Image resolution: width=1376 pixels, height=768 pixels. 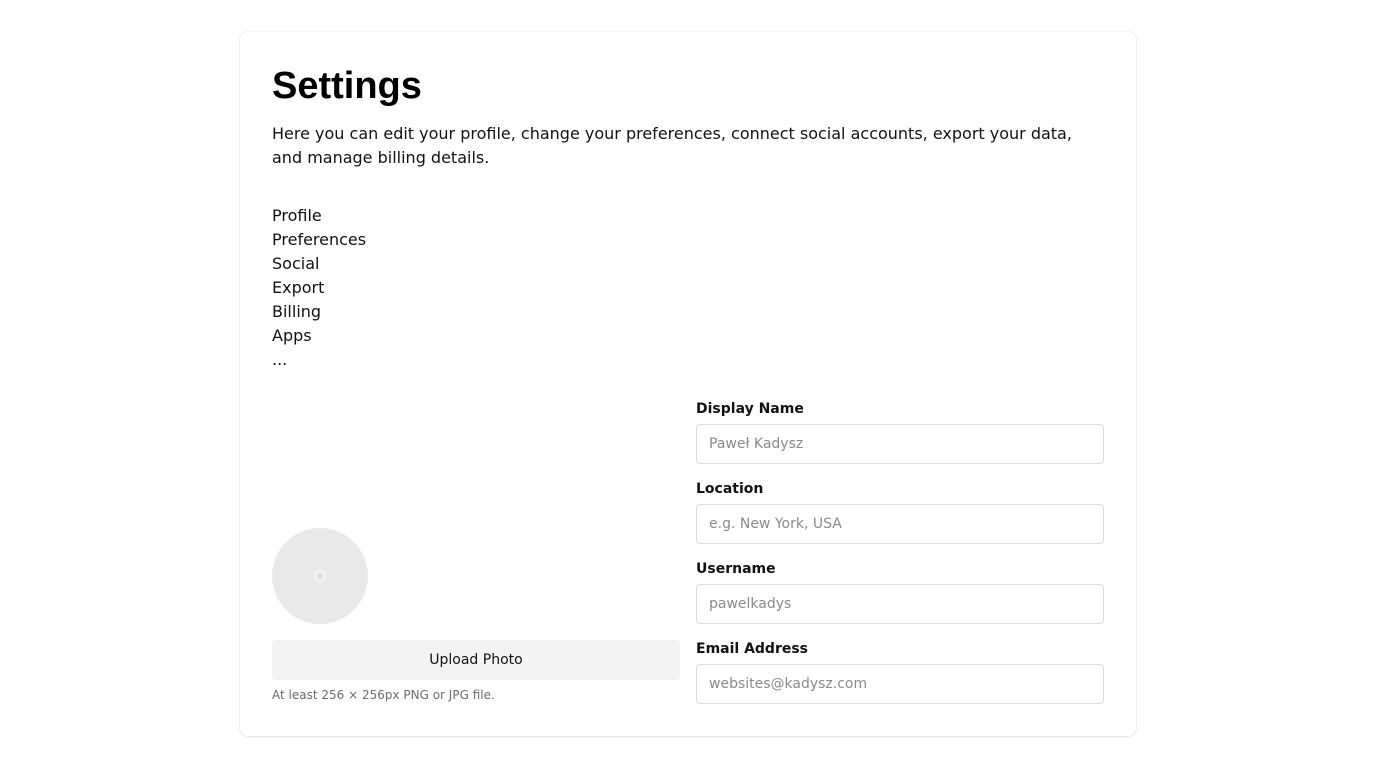 I want to click on avatar-placeholder-icon, so click(x=320, y=576).